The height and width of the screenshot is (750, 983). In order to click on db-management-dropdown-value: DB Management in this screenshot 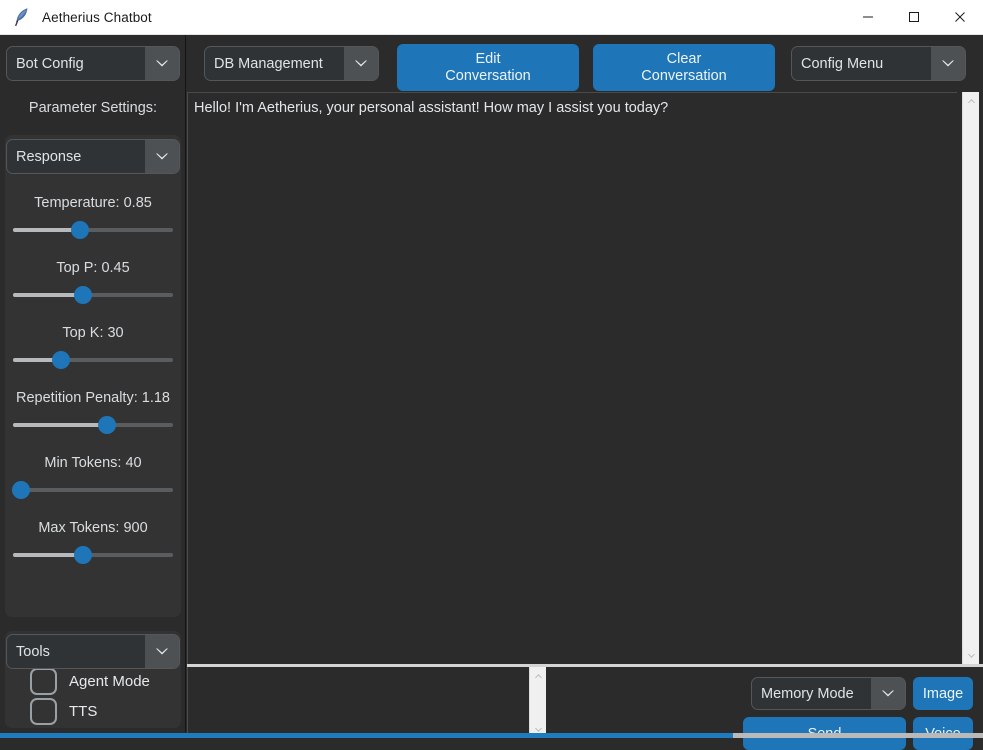, I will do `click(274, 63)`.